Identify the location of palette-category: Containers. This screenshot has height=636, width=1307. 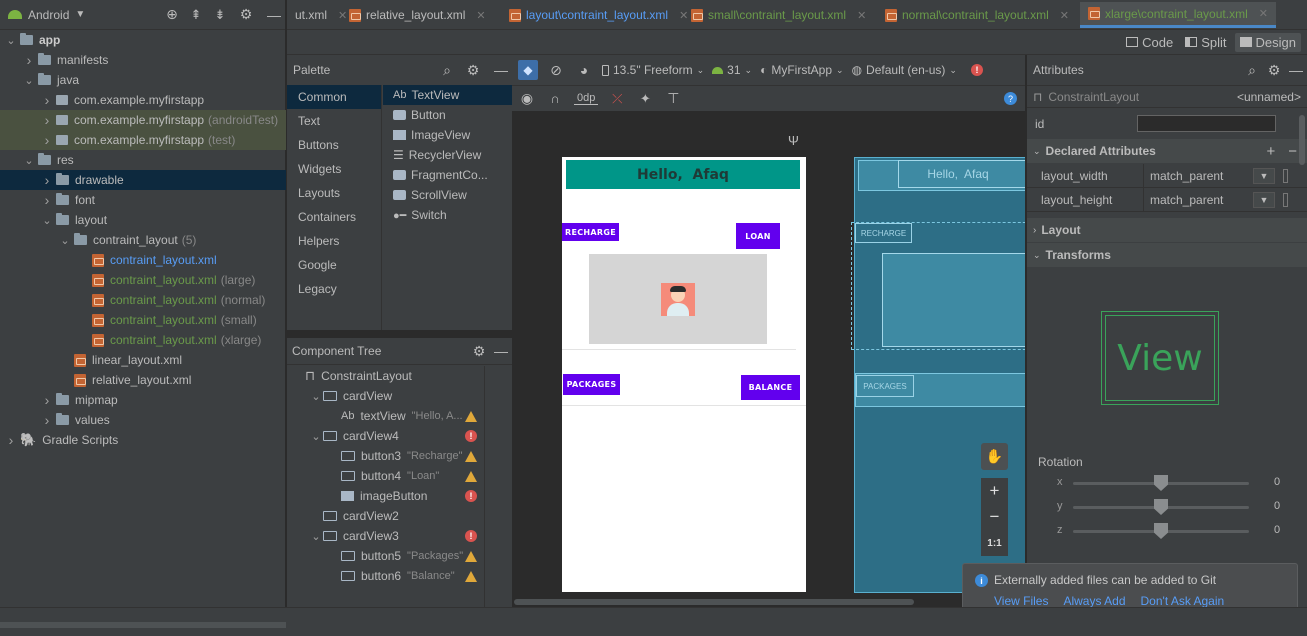
(334, 217).